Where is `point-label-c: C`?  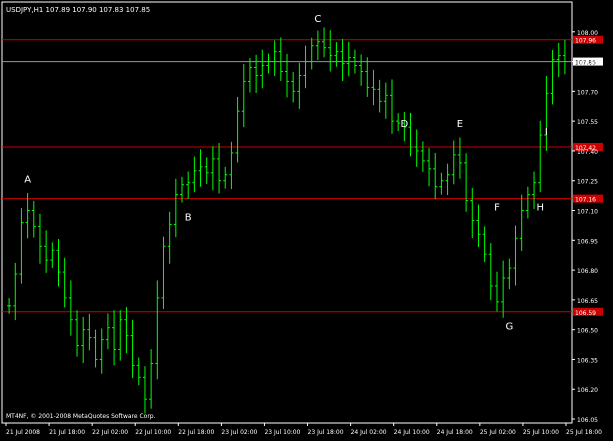
point-label-c: C is located at coordinates (317, 19).